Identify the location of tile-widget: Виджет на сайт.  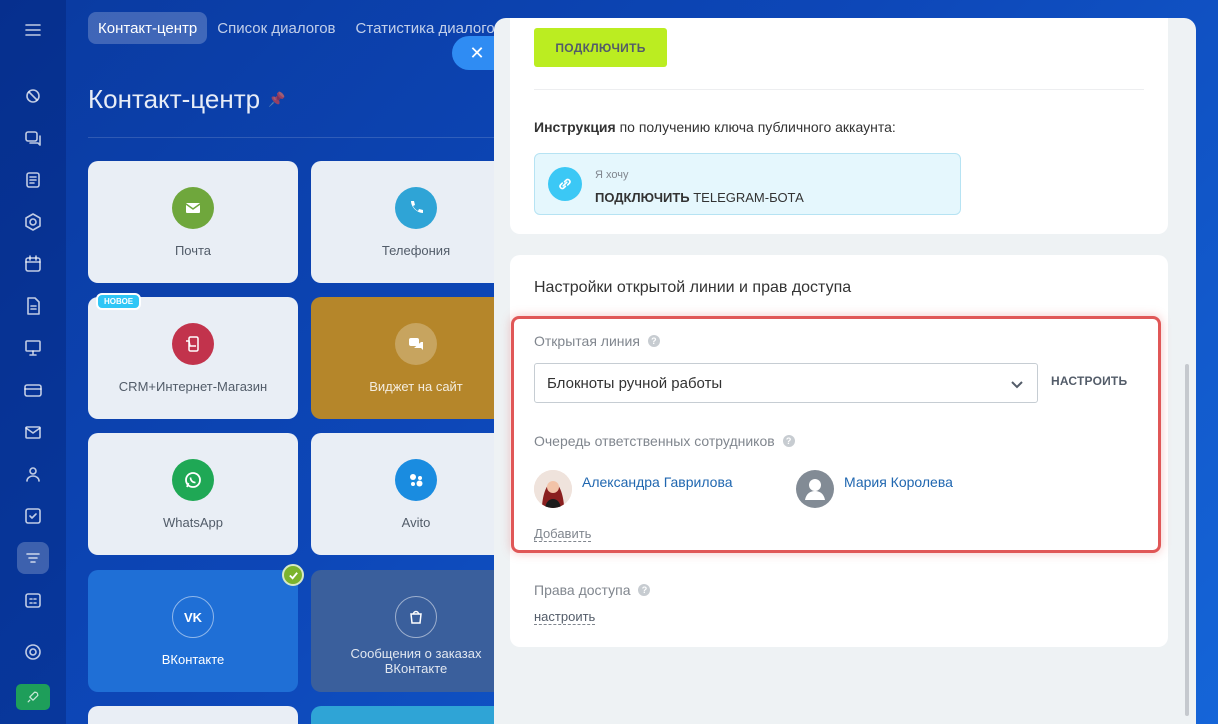
(416, 358).